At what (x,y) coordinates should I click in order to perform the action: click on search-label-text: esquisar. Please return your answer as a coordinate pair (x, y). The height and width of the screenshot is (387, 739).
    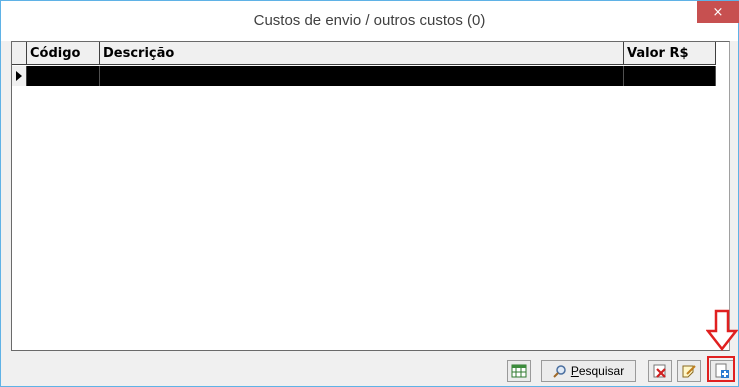
    Looking at the image, I should click on (601, 371).